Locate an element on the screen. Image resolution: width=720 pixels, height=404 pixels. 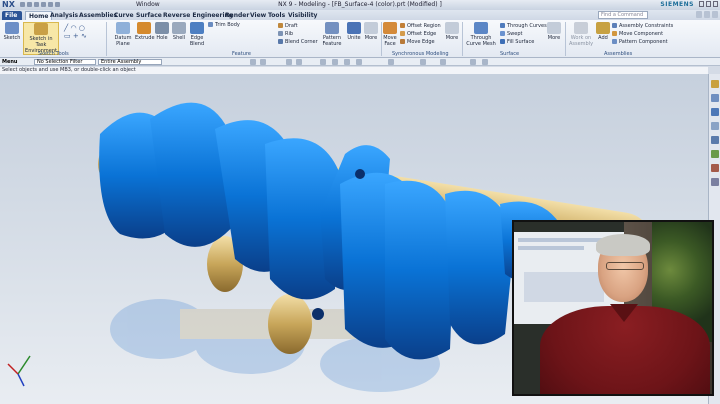
curve-tools: ╱ ◠ ○ ▭ + ∿ is located at coordinates (75, 32).